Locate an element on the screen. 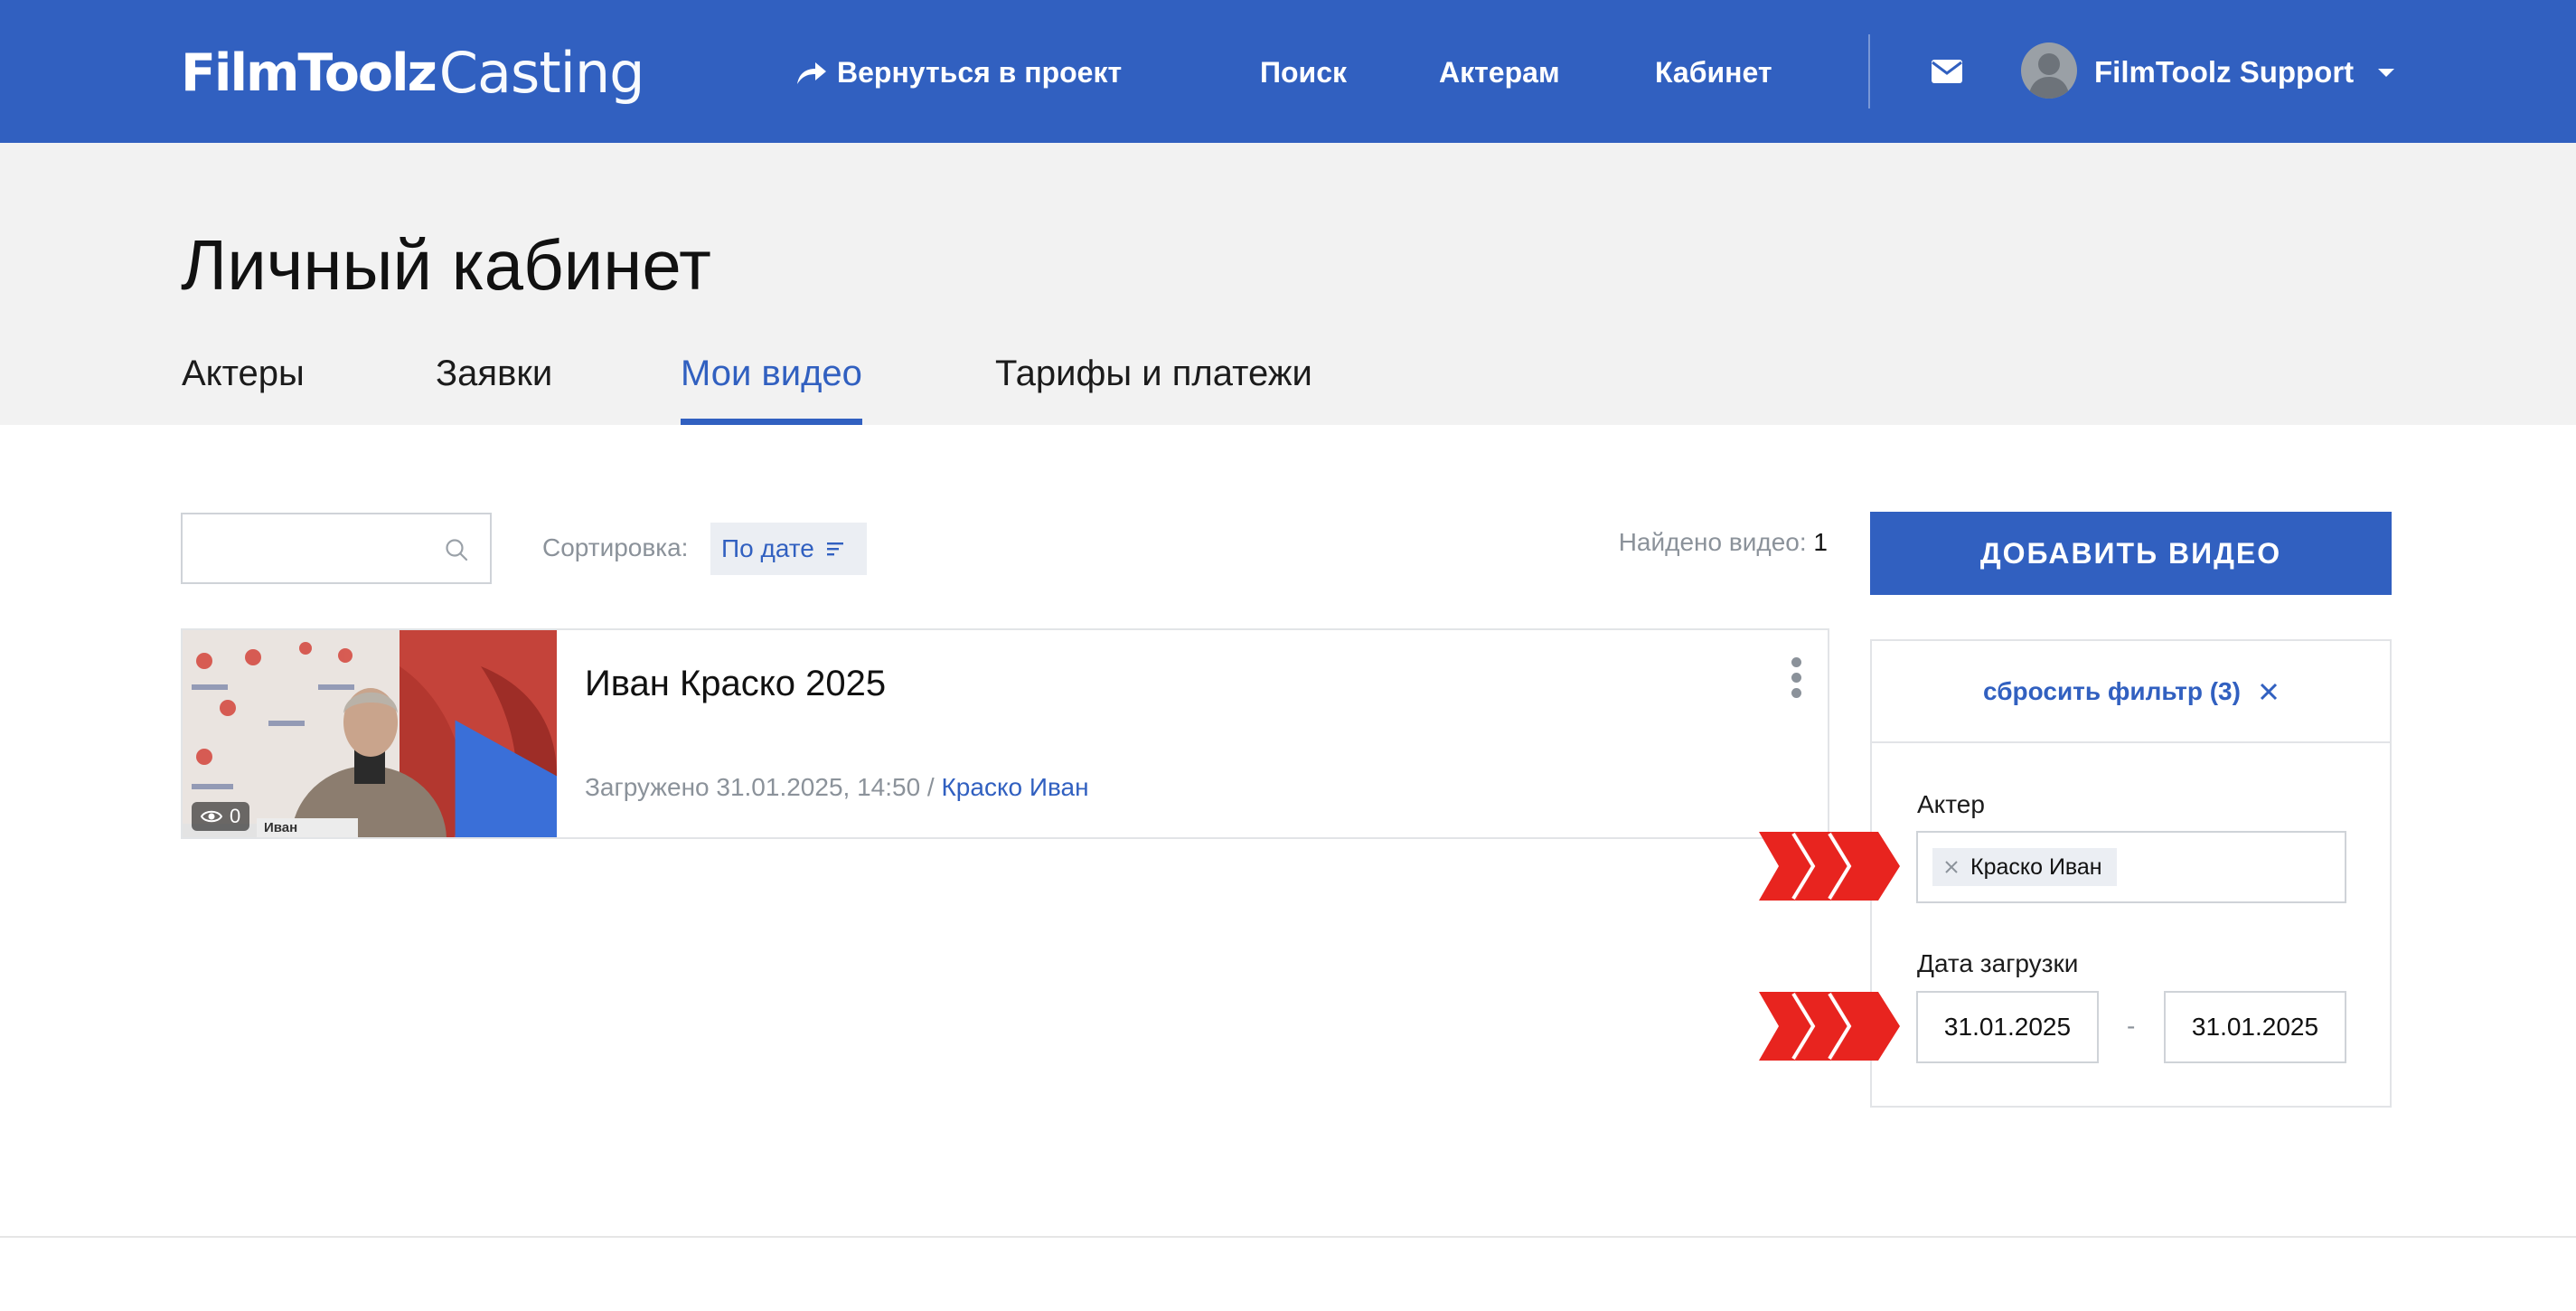 The image size is (2576, 1311). sort-lines-icon is located at coordinates (835, 549).